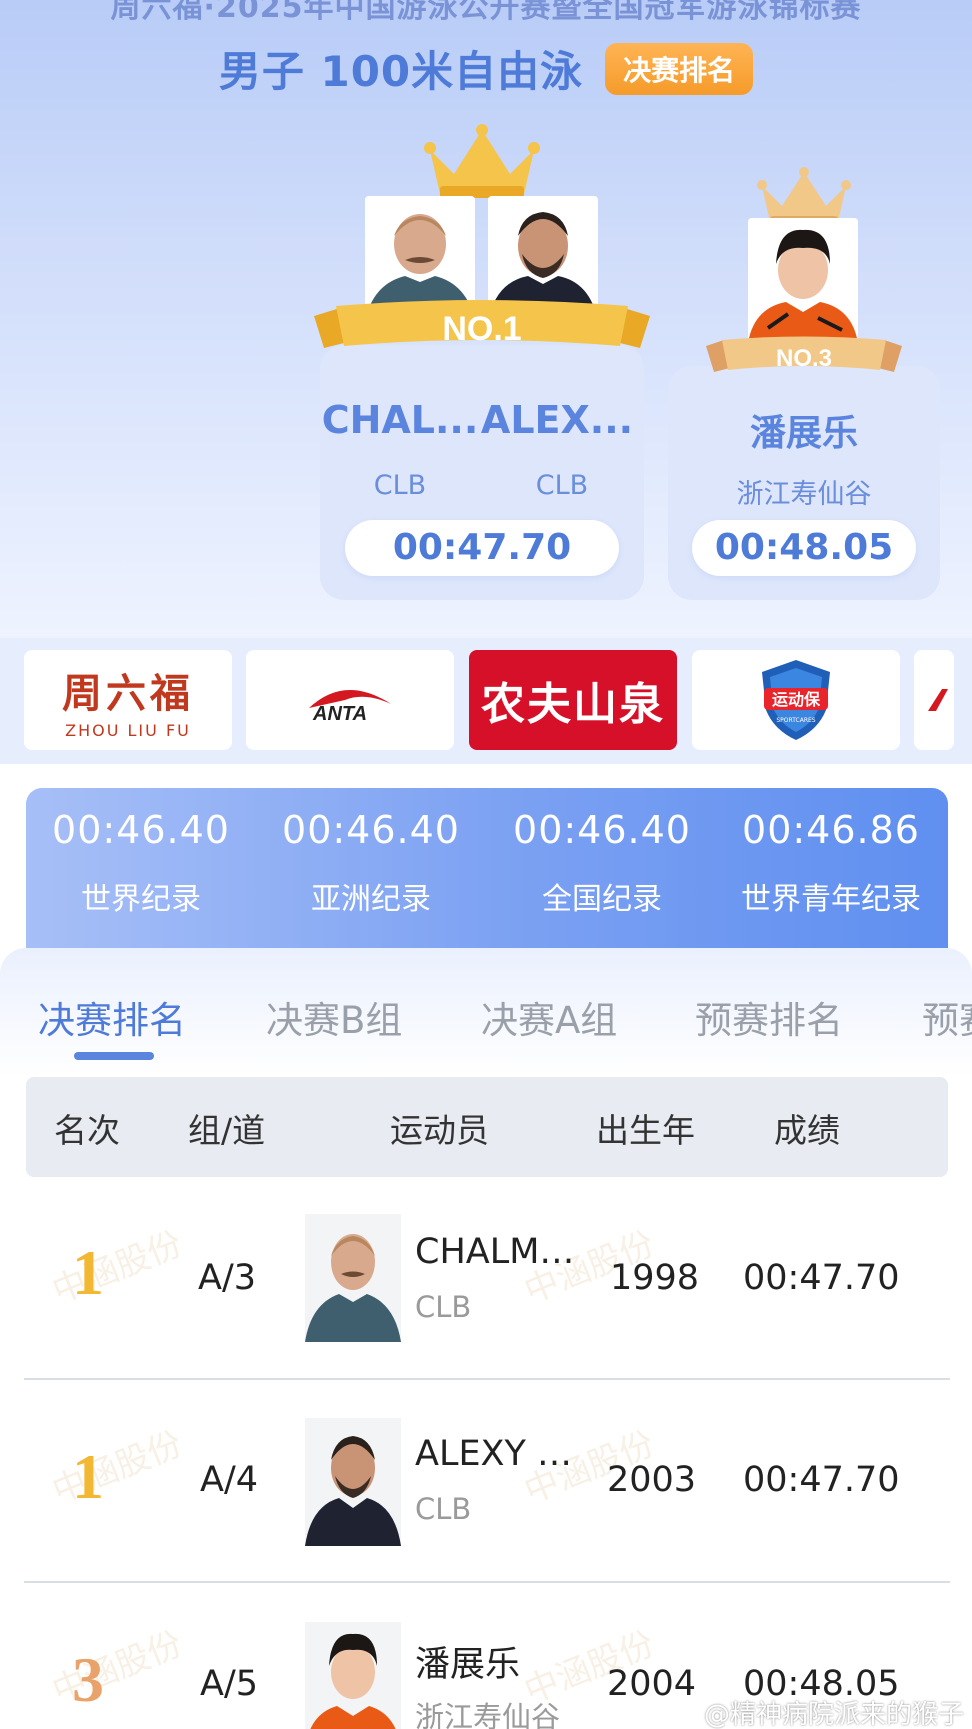 The height and width of the screenshot is (1729, 972). I want to click on tab-heats-ranking: 预赛排名, so click(769, 1017).